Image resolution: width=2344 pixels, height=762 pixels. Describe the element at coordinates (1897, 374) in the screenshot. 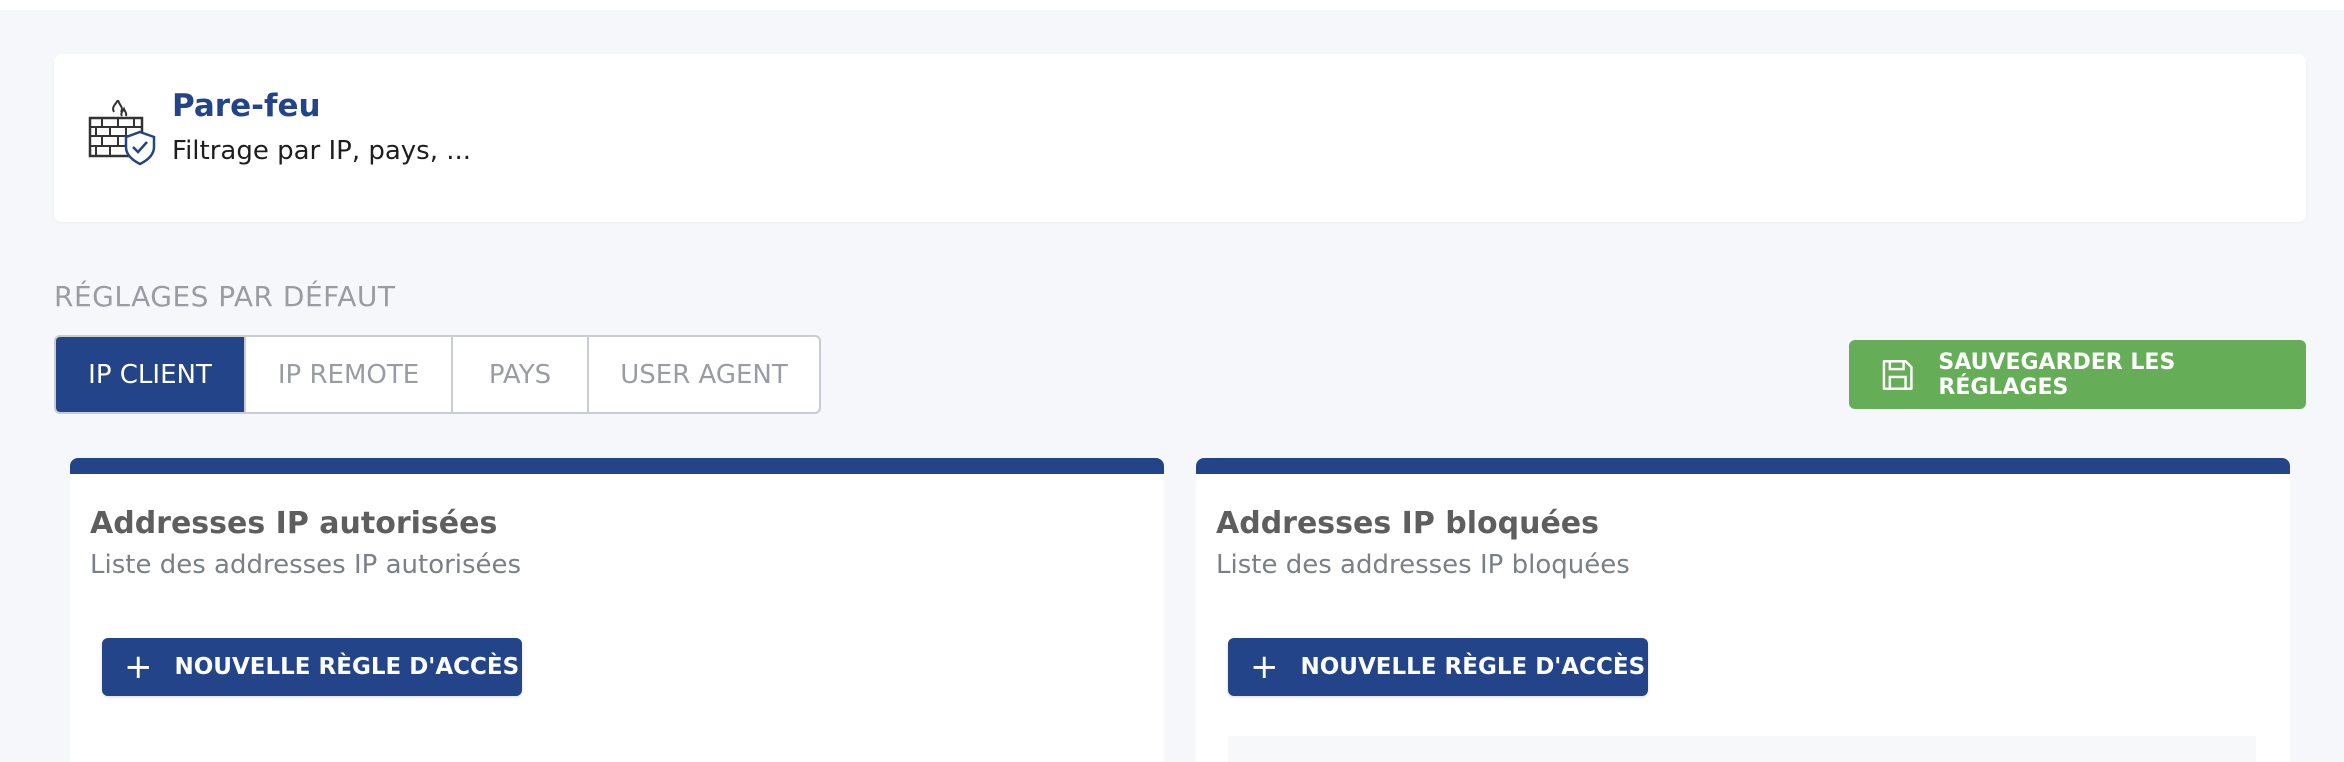

I see `save-icon` at that location.